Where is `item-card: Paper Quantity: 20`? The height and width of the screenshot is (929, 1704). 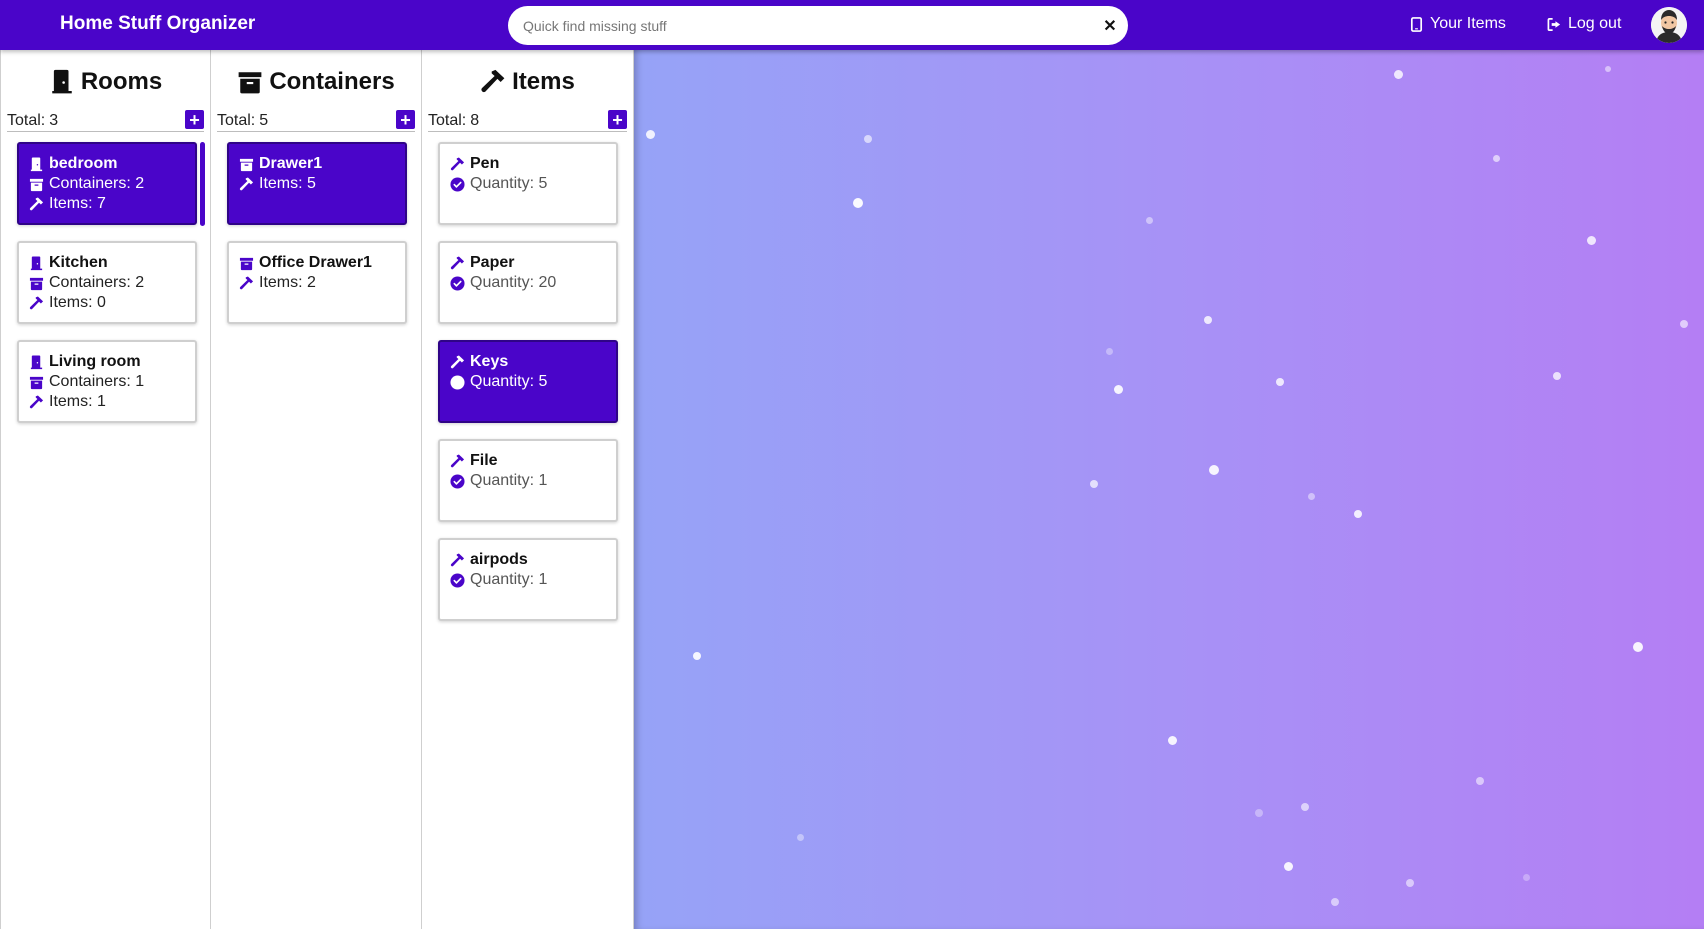 item-card: Paper Quantity: 20 is located at coordinates (528, 282).